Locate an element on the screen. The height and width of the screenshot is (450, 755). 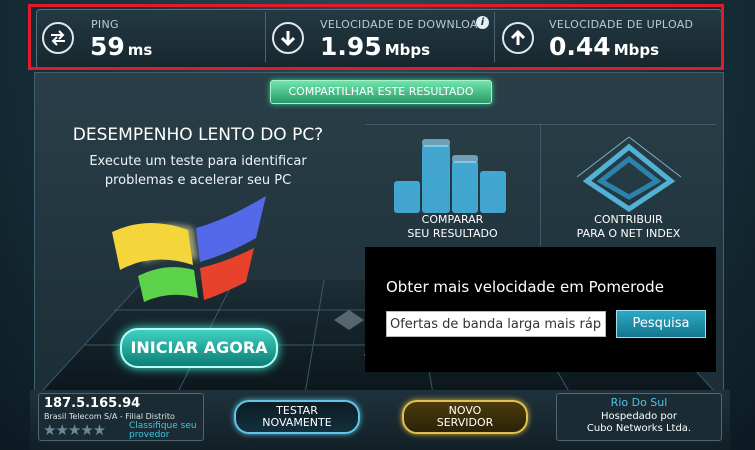
results-highlight-box is located at coordinates (376, 37).